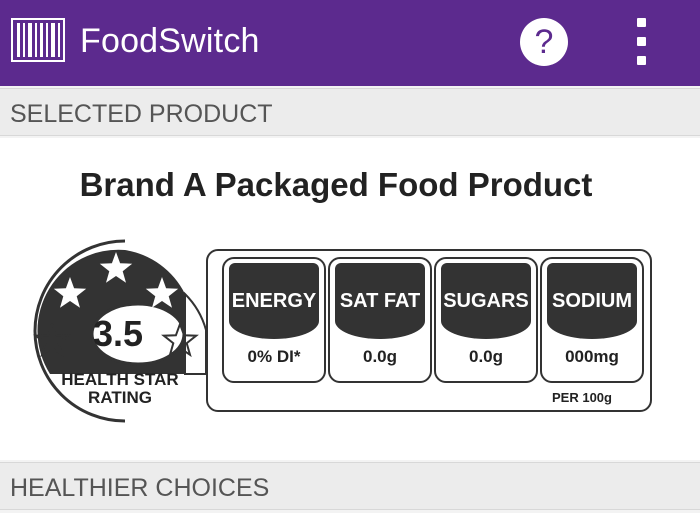 The height and width of the screenshot is (513, 700). I want to click on nutrient-name: ENERGY, so click(274, 301).